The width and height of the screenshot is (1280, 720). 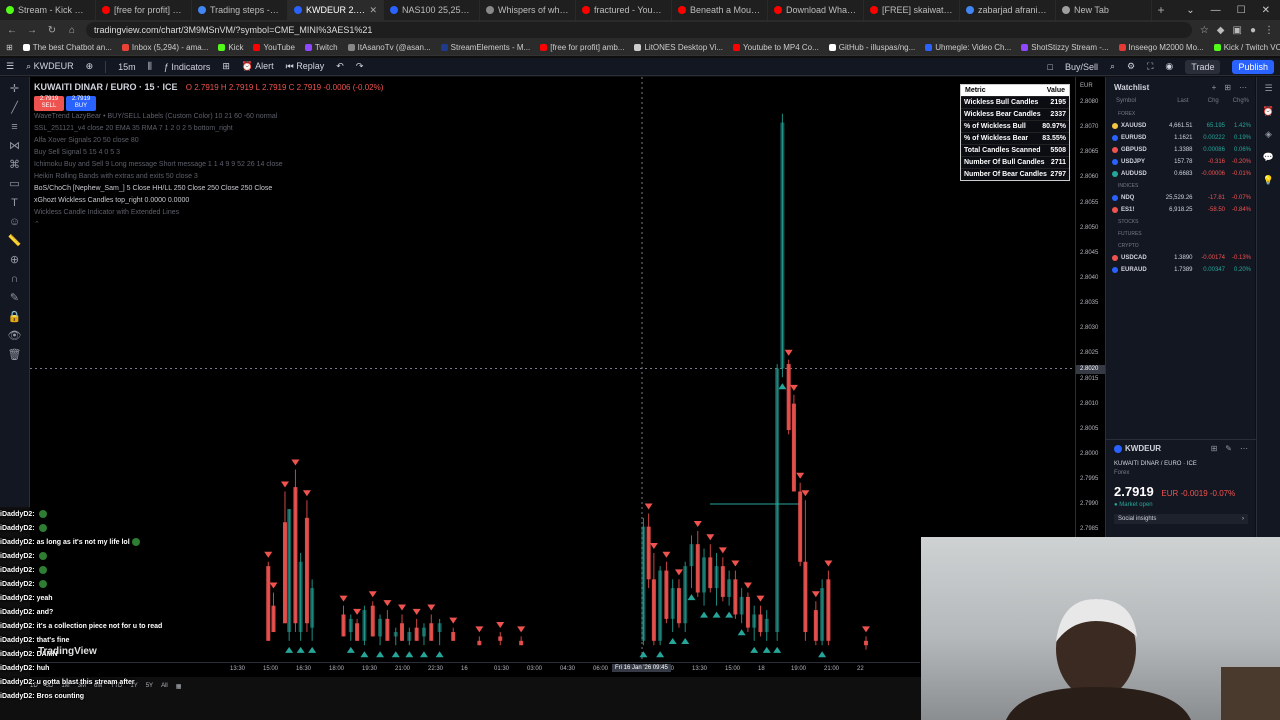 What do you see at coordinates (49, 103) in the screenshot?
I see `sell-button: 2.7919 SELL` at bounding box center [49, 103].